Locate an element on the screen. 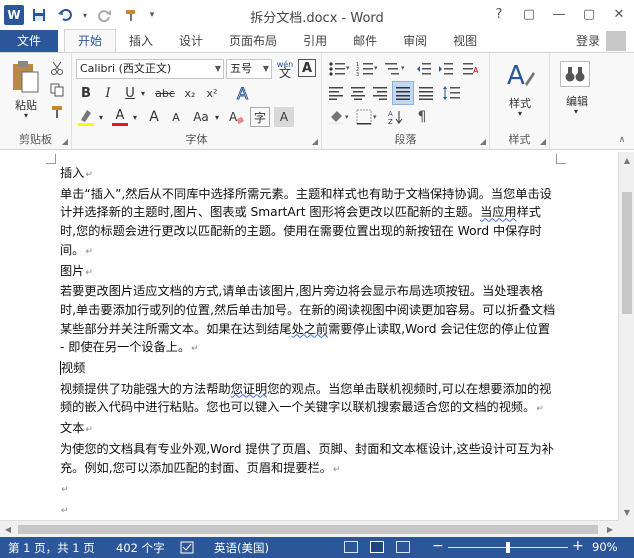 The width and height of the screenshot is (634, 558). tab-home: 开始 is located at coordinates (90, 40).